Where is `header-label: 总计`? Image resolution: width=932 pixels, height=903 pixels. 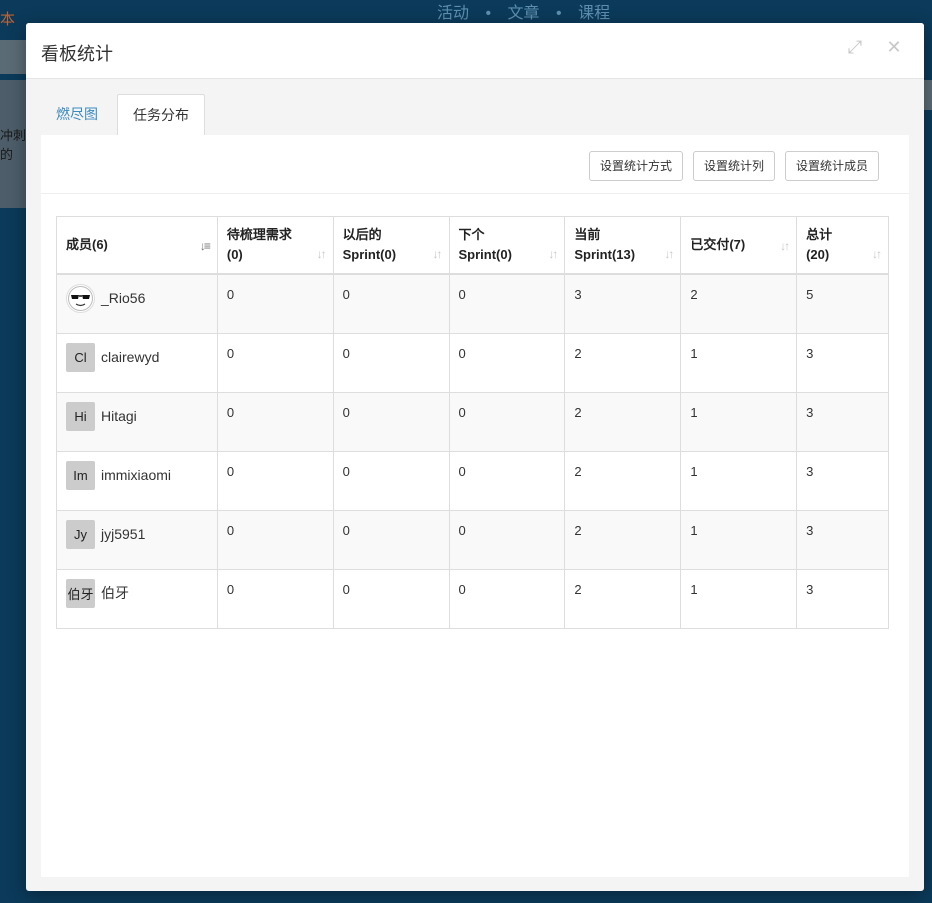 header-label: 总计 is located at coordinates (819, 234).